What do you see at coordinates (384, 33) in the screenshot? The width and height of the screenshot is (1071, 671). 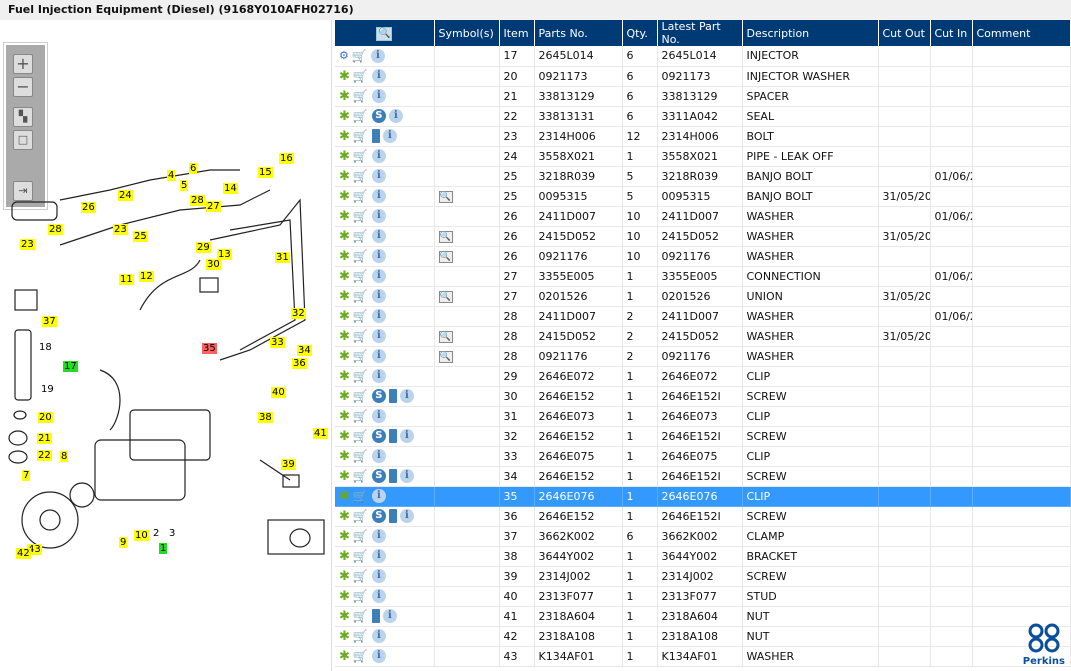 I see `search-columns-icon: 🔍` at bounding box center [384, 33].